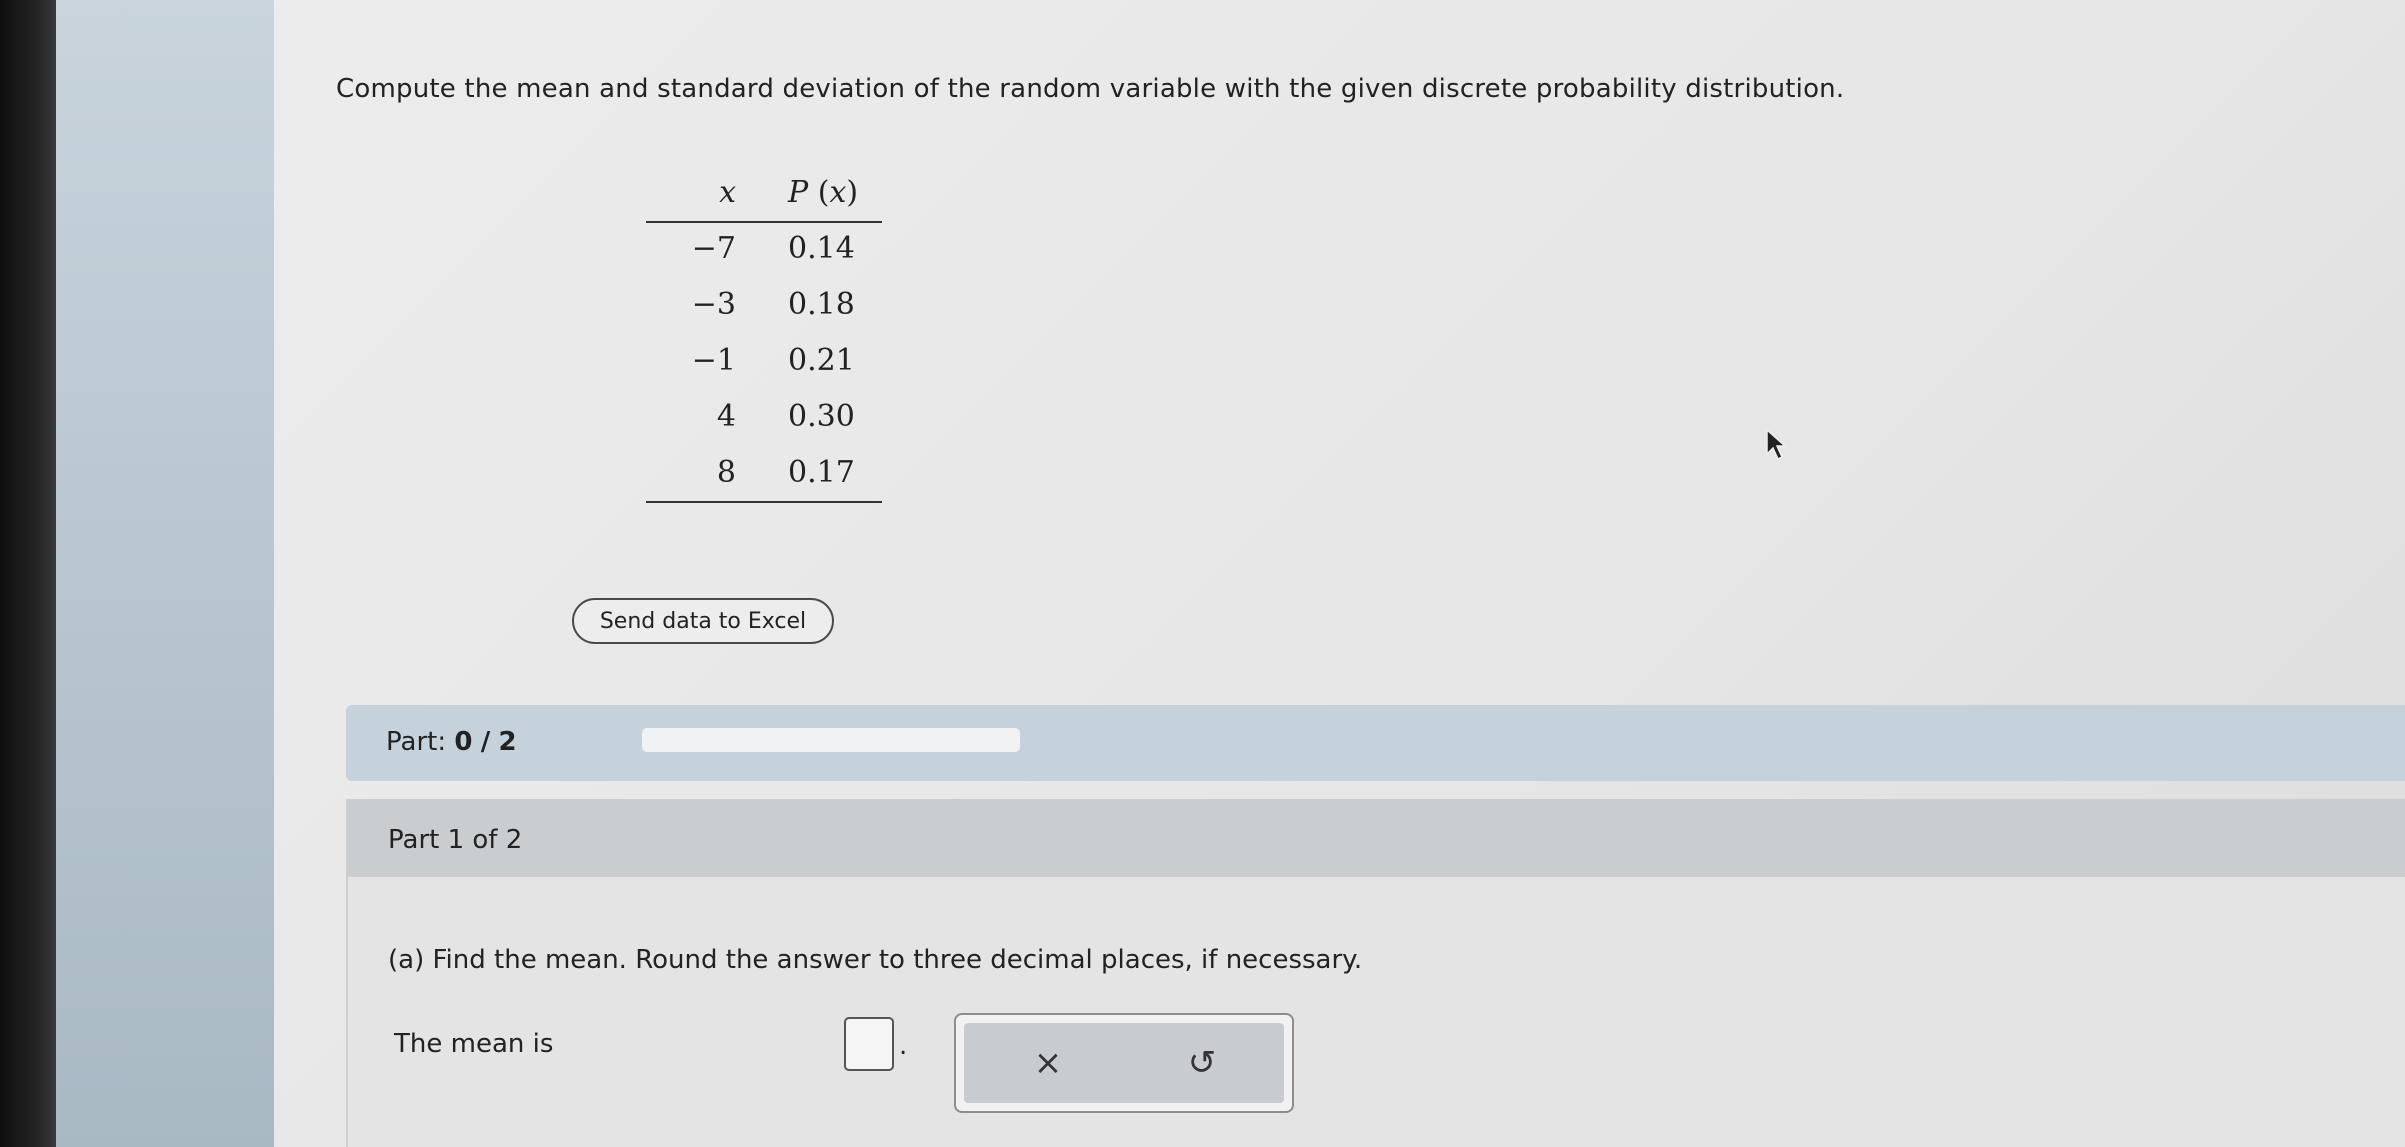 Image resolution: width=2405 pixels, height=1147 pixels. What do you see at coordinates (703, 621) in the screenshot?
I see `send-to-excel-button: Send data to Excel` at bounding box center [703, 621].